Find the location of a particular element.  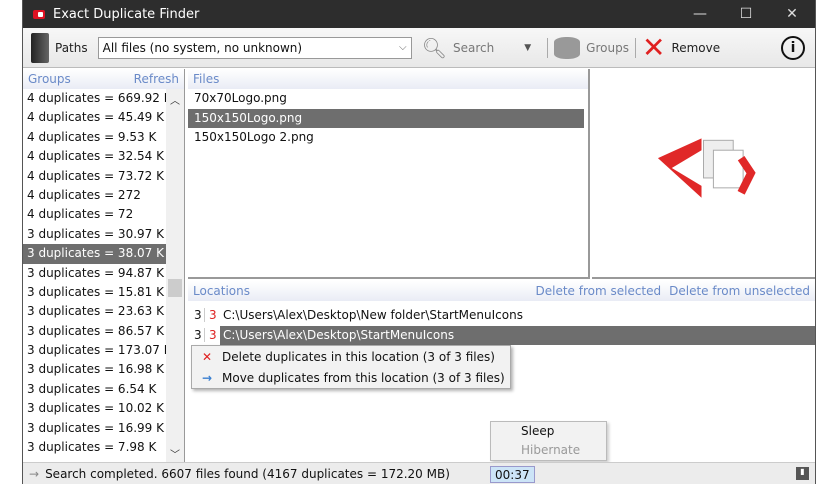

group-item: 3 duplicates = 86.57 K is located at coordinates (94, 331).